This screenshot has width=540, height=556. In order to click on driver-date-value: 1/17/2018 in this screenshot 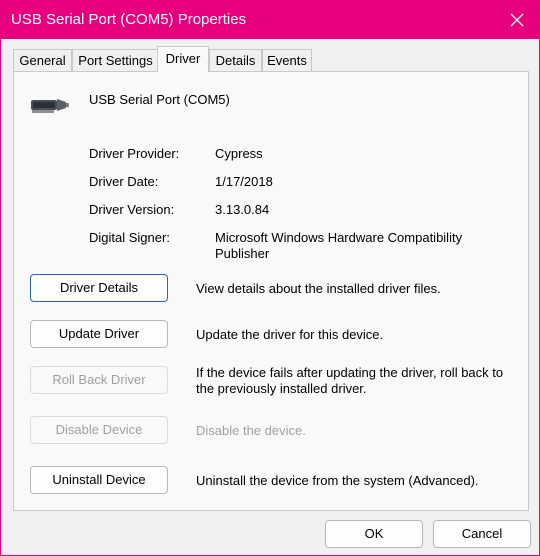, I will do `click(244, 181)`.